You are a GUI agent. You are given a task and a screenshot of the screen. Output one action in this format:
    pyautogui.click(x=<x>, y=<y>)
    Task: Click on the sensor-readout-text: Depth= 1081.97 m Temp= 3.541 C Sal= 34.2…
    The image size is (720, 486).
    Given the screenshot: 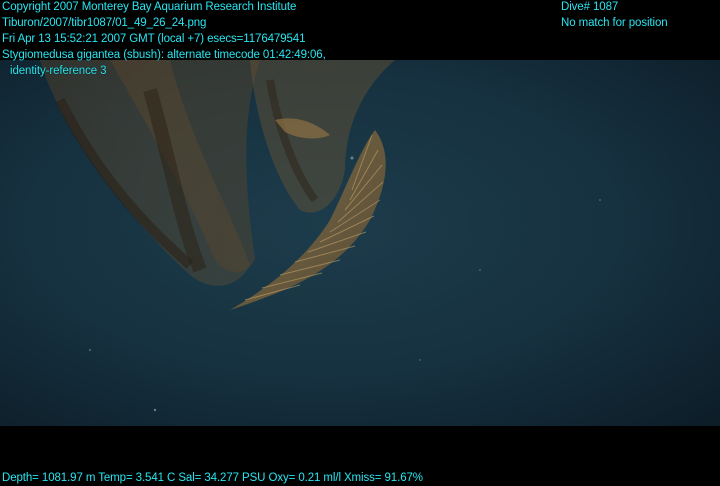 What is the action you would take?
    pyautogui.click(x=212, y=478)
    